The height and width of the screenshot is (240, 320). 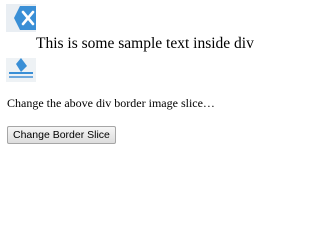 I want to click on border-image-bottom-corner, so click(x=21, y=70).